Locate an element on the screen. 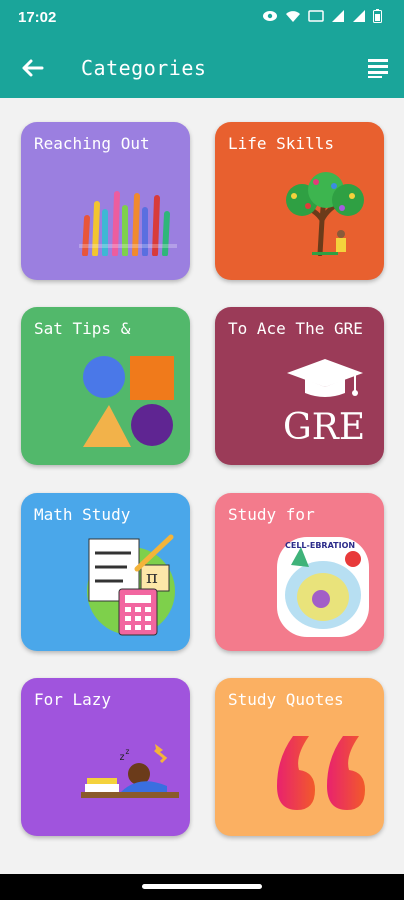 The width and height of the screenshot is (404, 900). gre-art-text: GRE is located at coordinates (324, 427).